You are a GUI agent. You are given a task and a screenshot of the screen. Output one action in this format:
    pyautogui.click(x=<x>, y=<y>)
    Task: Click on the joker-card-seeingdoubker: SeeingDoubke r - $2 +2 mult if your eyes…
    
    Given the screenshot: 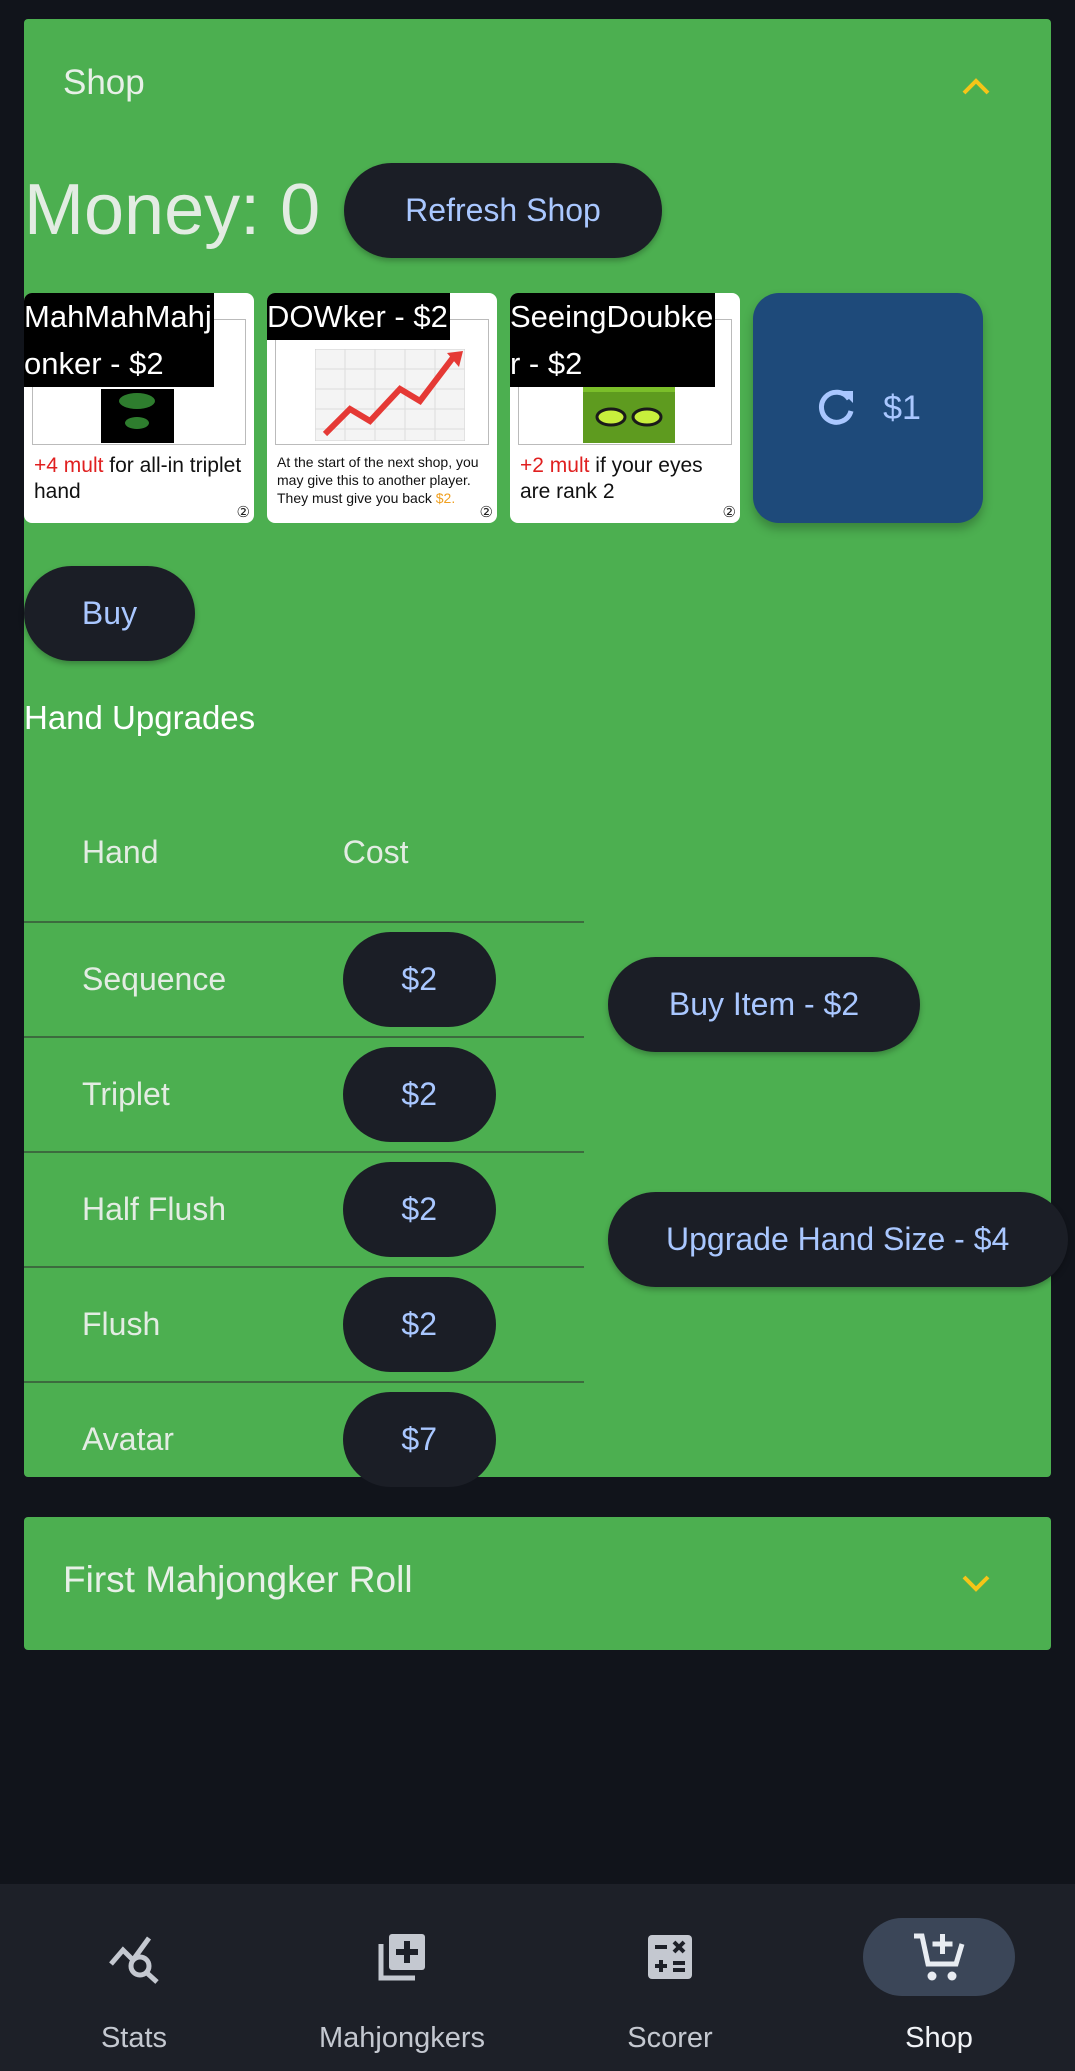 What is the action you would take?
    pyautogui.click(x=625, y=408)
    